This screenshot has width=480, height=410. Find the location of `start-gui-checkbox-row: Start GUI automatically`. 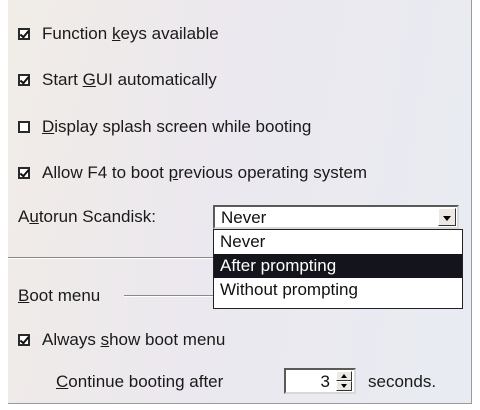

start-gui-checkbox-row: Start GUI automatically is located at coordinates (117, 80).